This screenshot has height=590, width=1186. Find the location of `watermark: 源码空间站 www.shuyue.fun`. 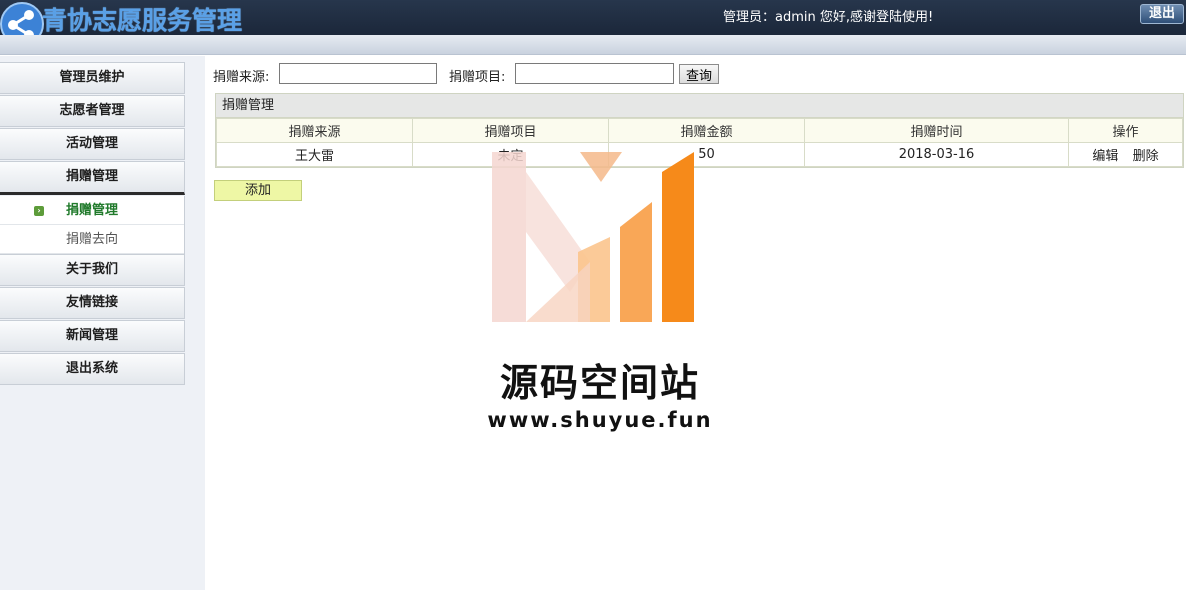

watermark: 源码空间站 www.shuyue.fun is located at coordinates (600, 297).